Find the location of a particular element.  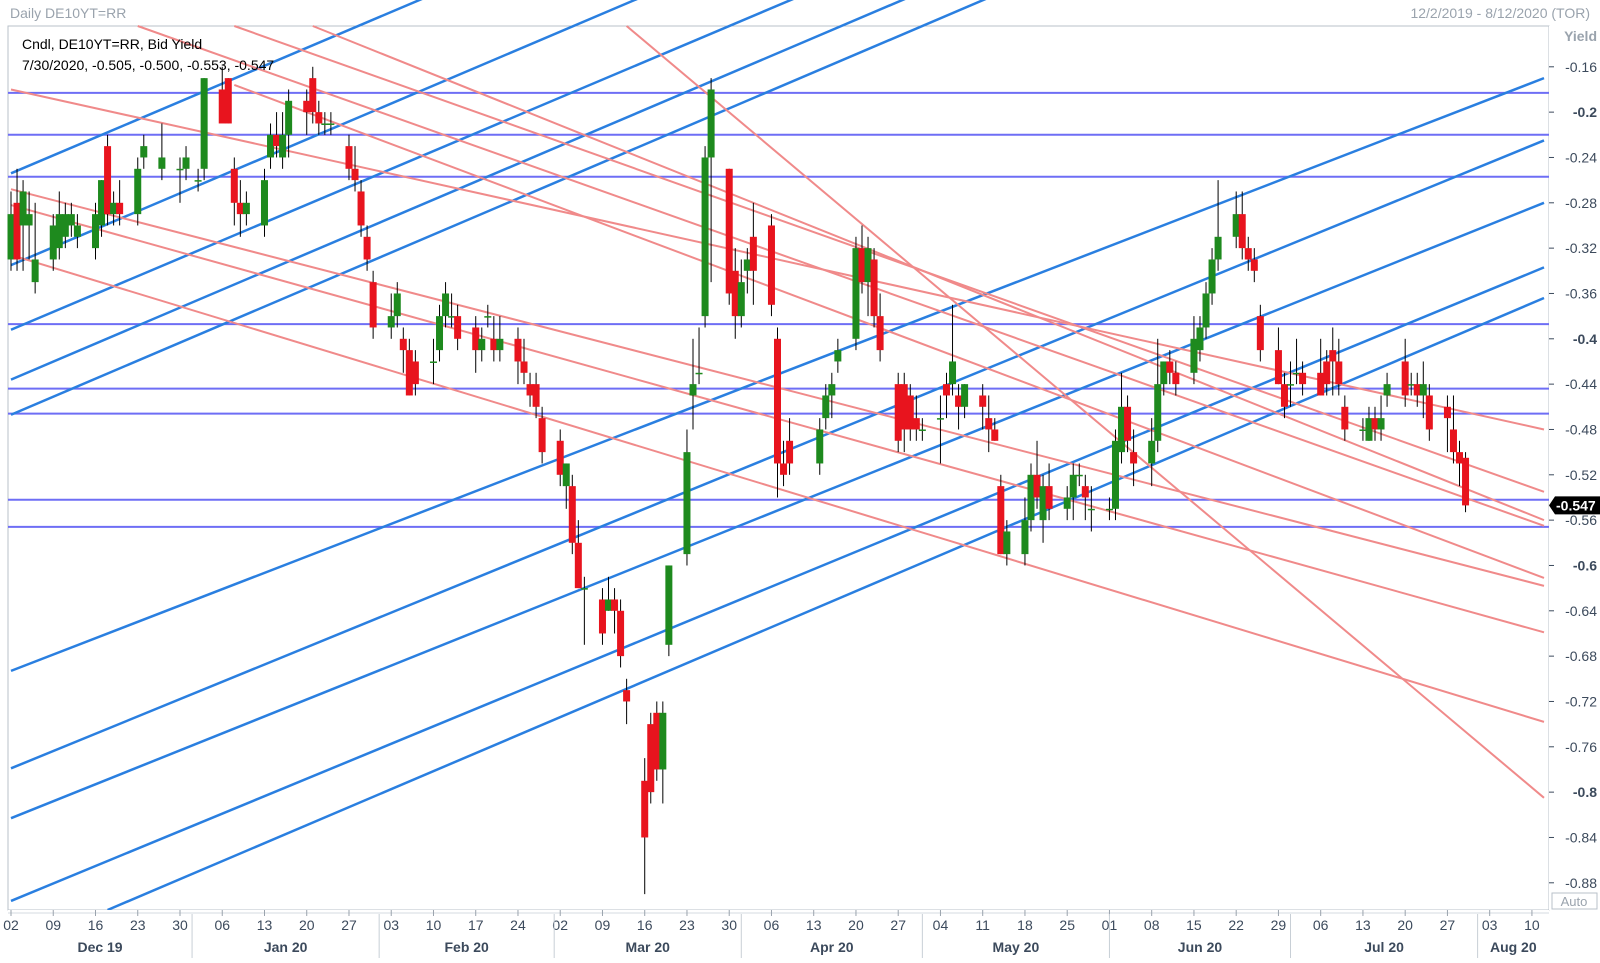

y-tick-label: -0.28 is located at coordinates (1581, 203).